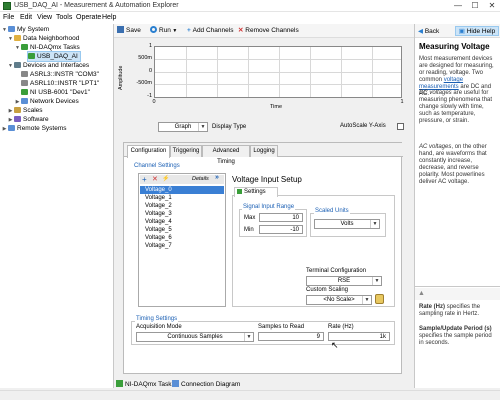 Image resolution: width=500 pixels, height=400 pixels. I want to click on terminal-config-select: RSE ▼, so click(344, 281).